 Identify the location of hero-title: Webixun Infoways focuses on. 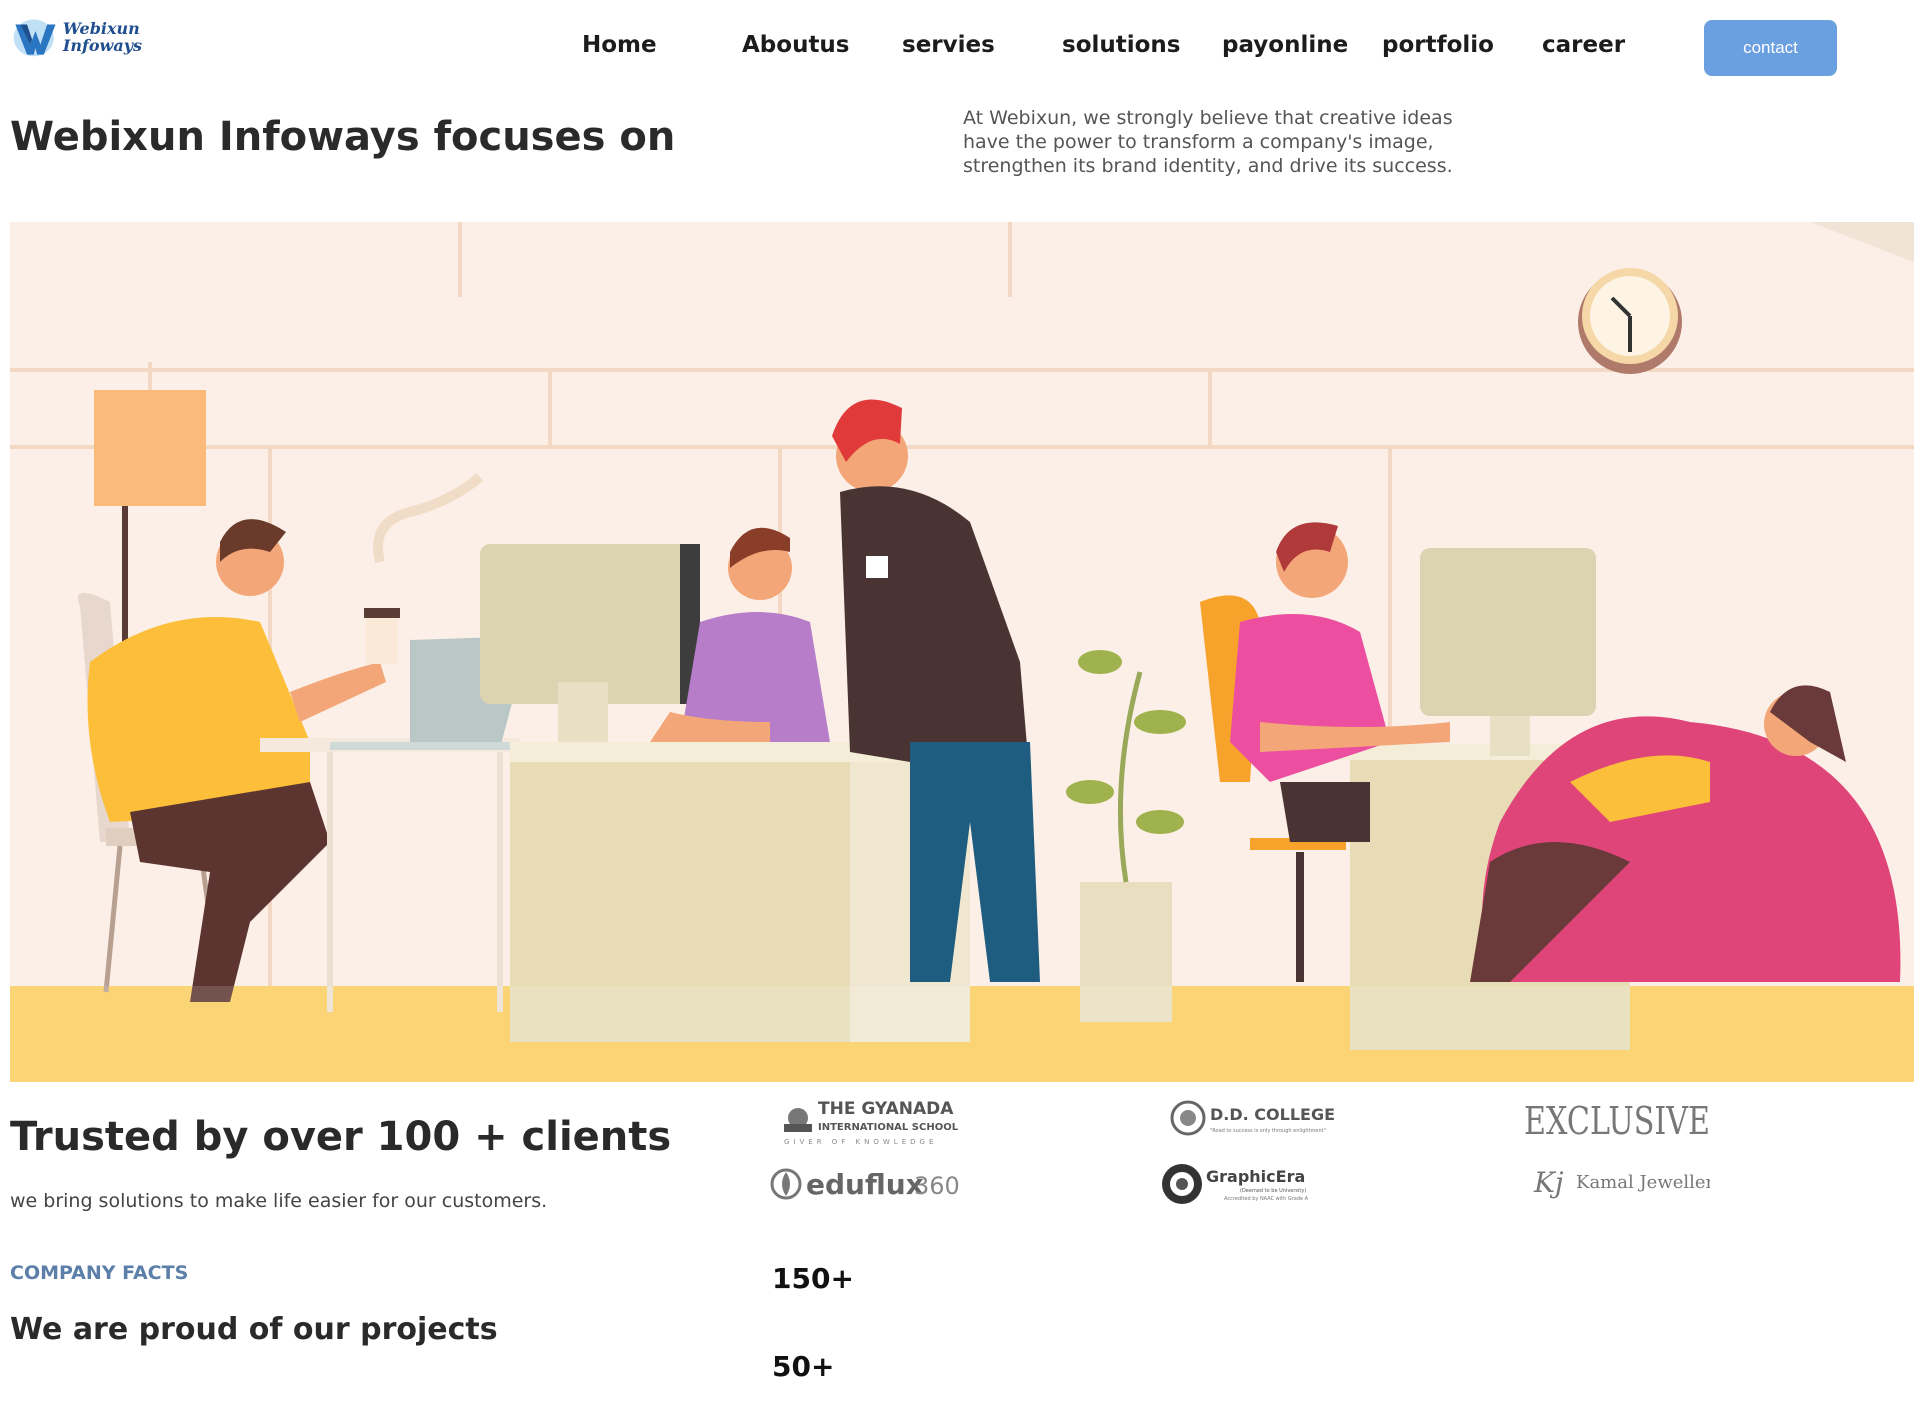
(343, 137).